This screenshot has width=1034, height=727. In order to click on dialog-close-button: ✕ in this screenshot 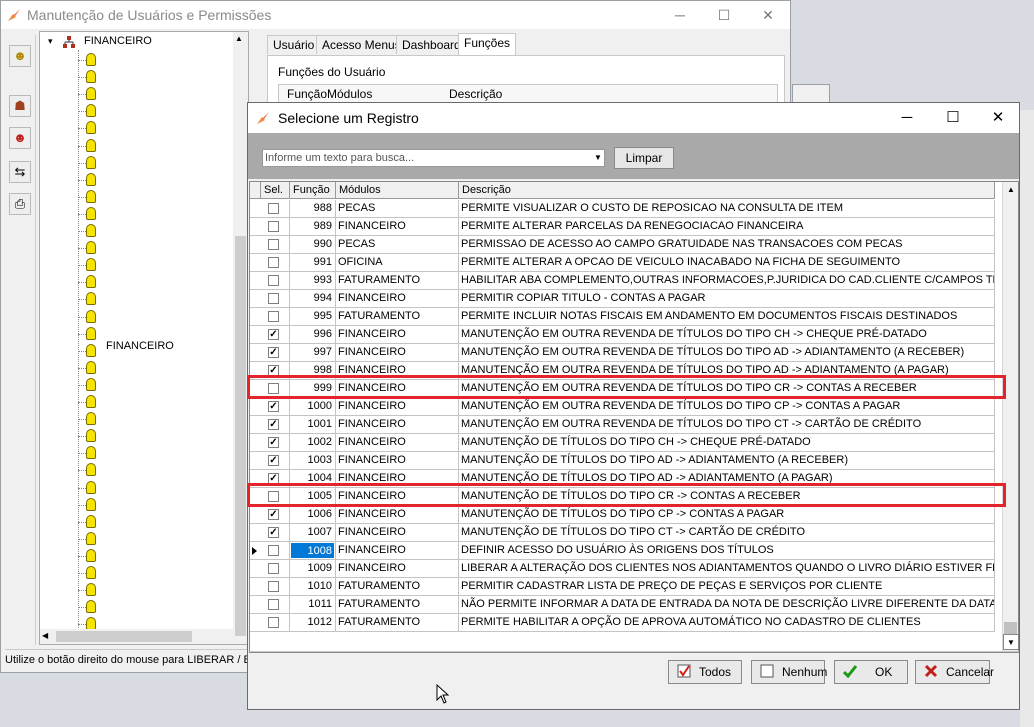, I will do `click(998, 118)`.